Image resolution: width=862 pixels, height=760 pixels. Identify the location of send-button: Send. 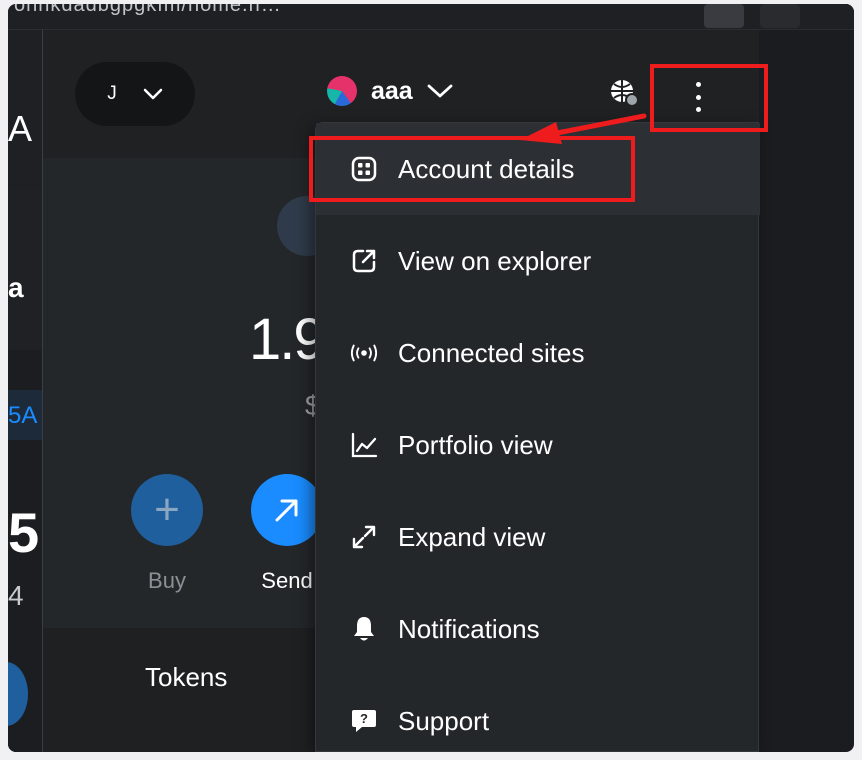
(287, 534).